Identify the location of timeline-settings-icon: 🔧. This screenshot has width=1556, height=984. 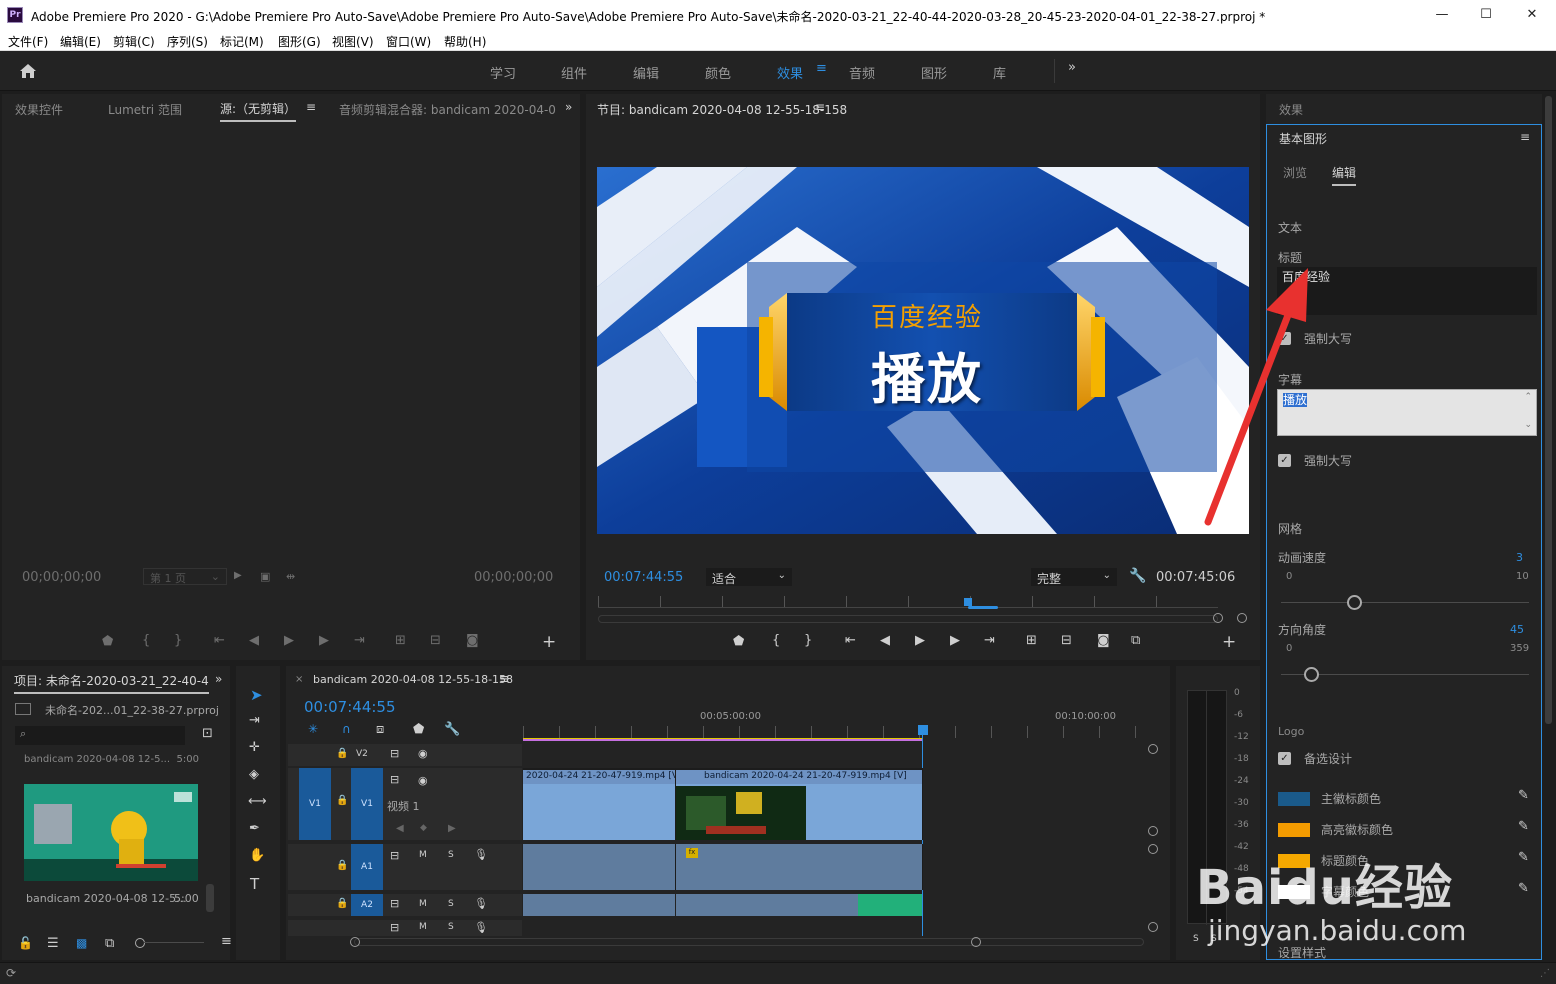
(452, 729).